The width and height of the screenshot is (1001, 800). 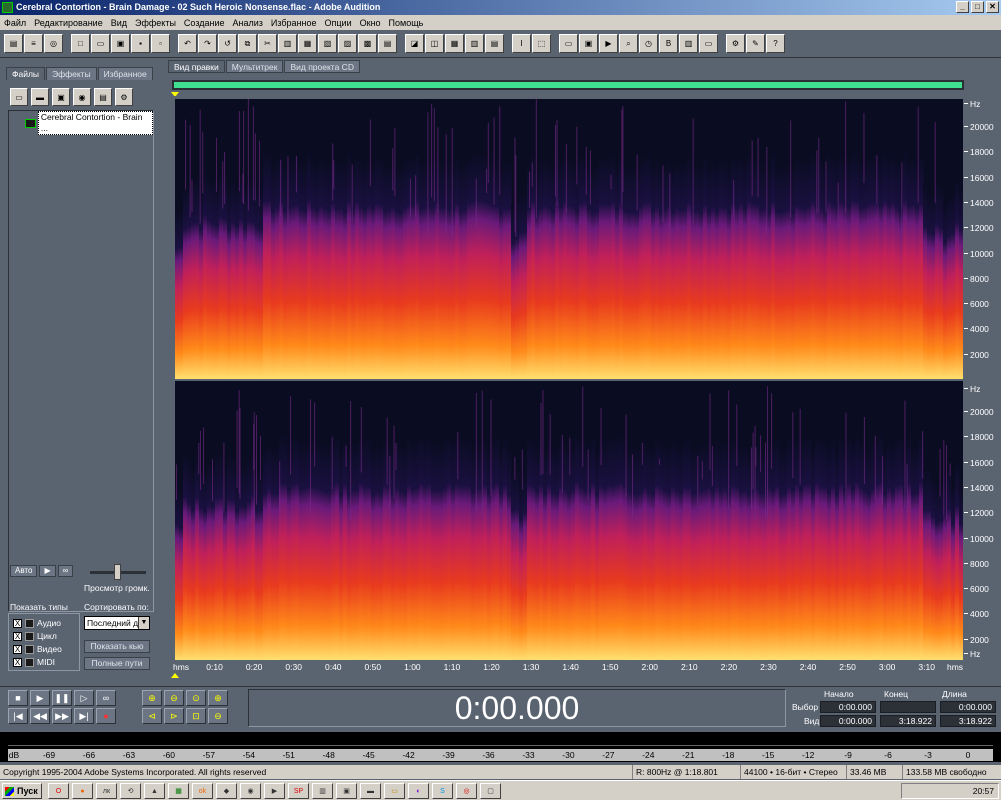 I want to click on tab-effects: Эффекты, so click(x=71, y=73).